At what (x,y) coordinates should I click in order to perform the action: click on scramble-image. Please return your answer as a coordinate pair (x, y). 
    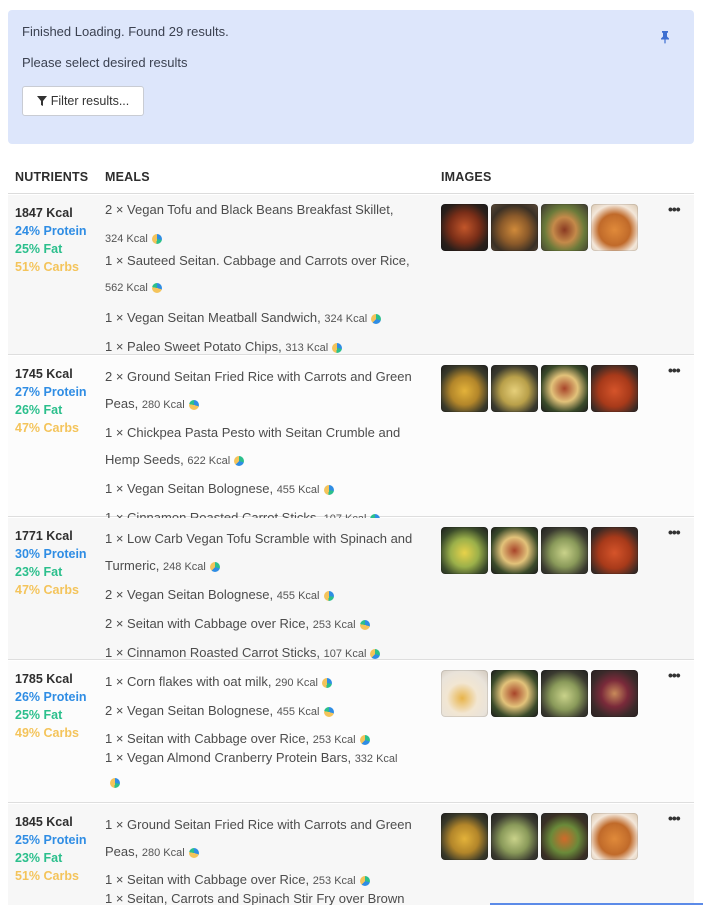
    Looking at the image, I should click on (464, 550).